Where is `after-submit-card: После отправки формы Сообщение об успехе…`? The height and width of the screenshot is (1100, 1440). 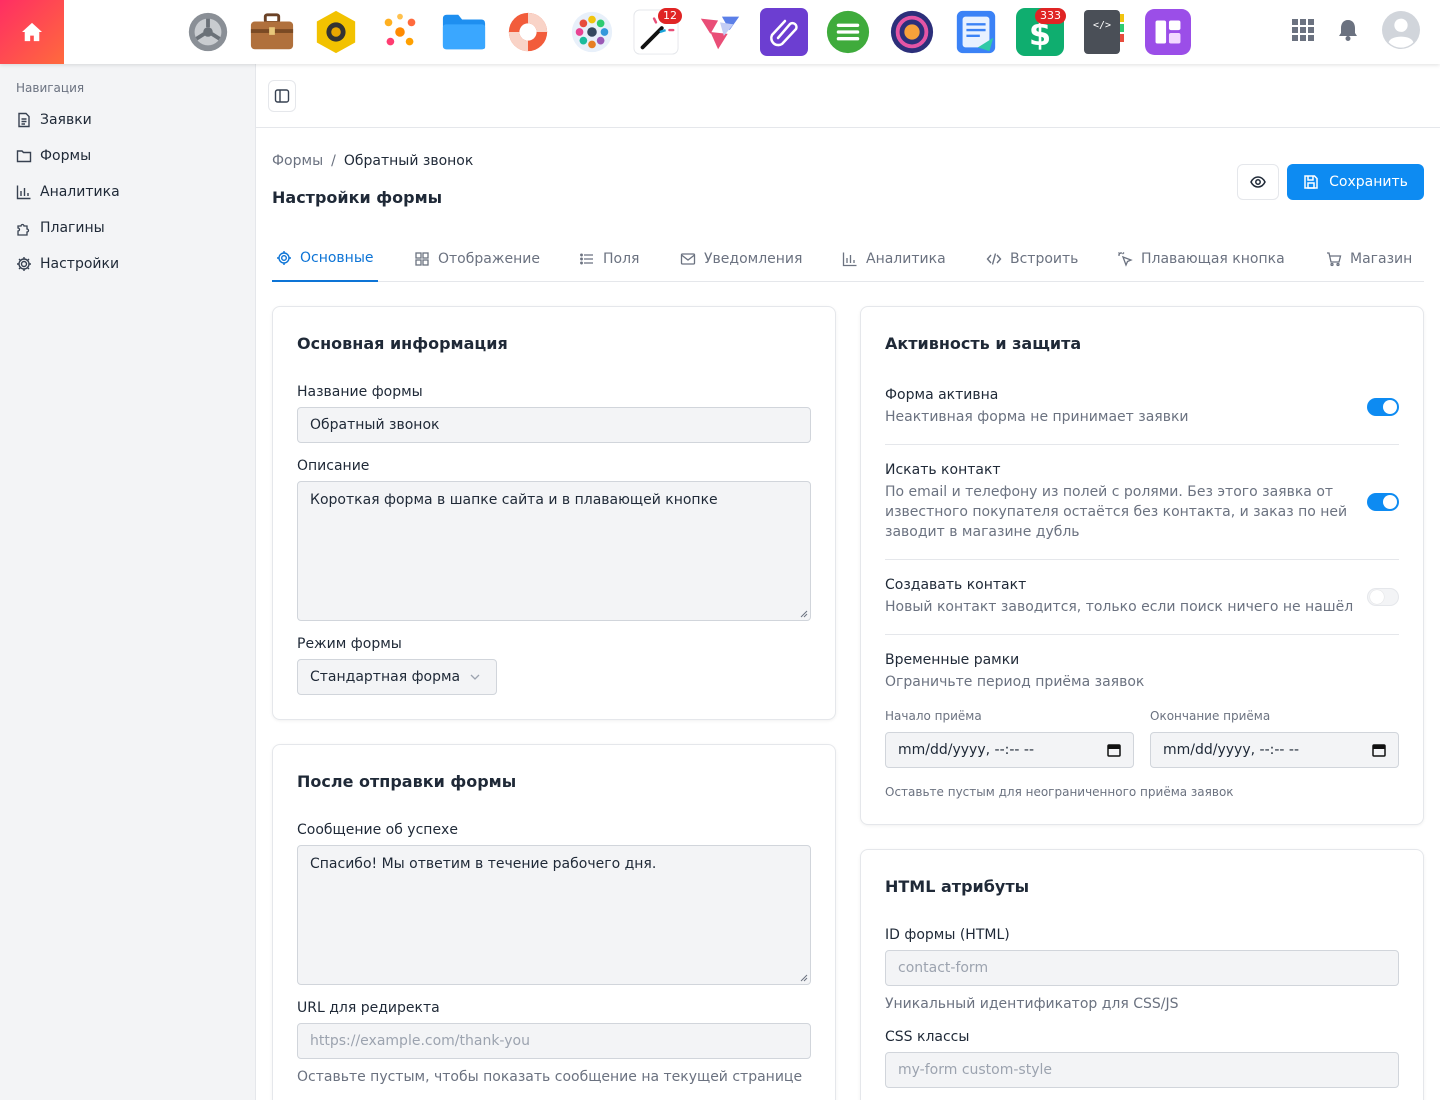
after-submit-card: После отправки формы Сообщение об успехе… is located at coordinates (554, 922).